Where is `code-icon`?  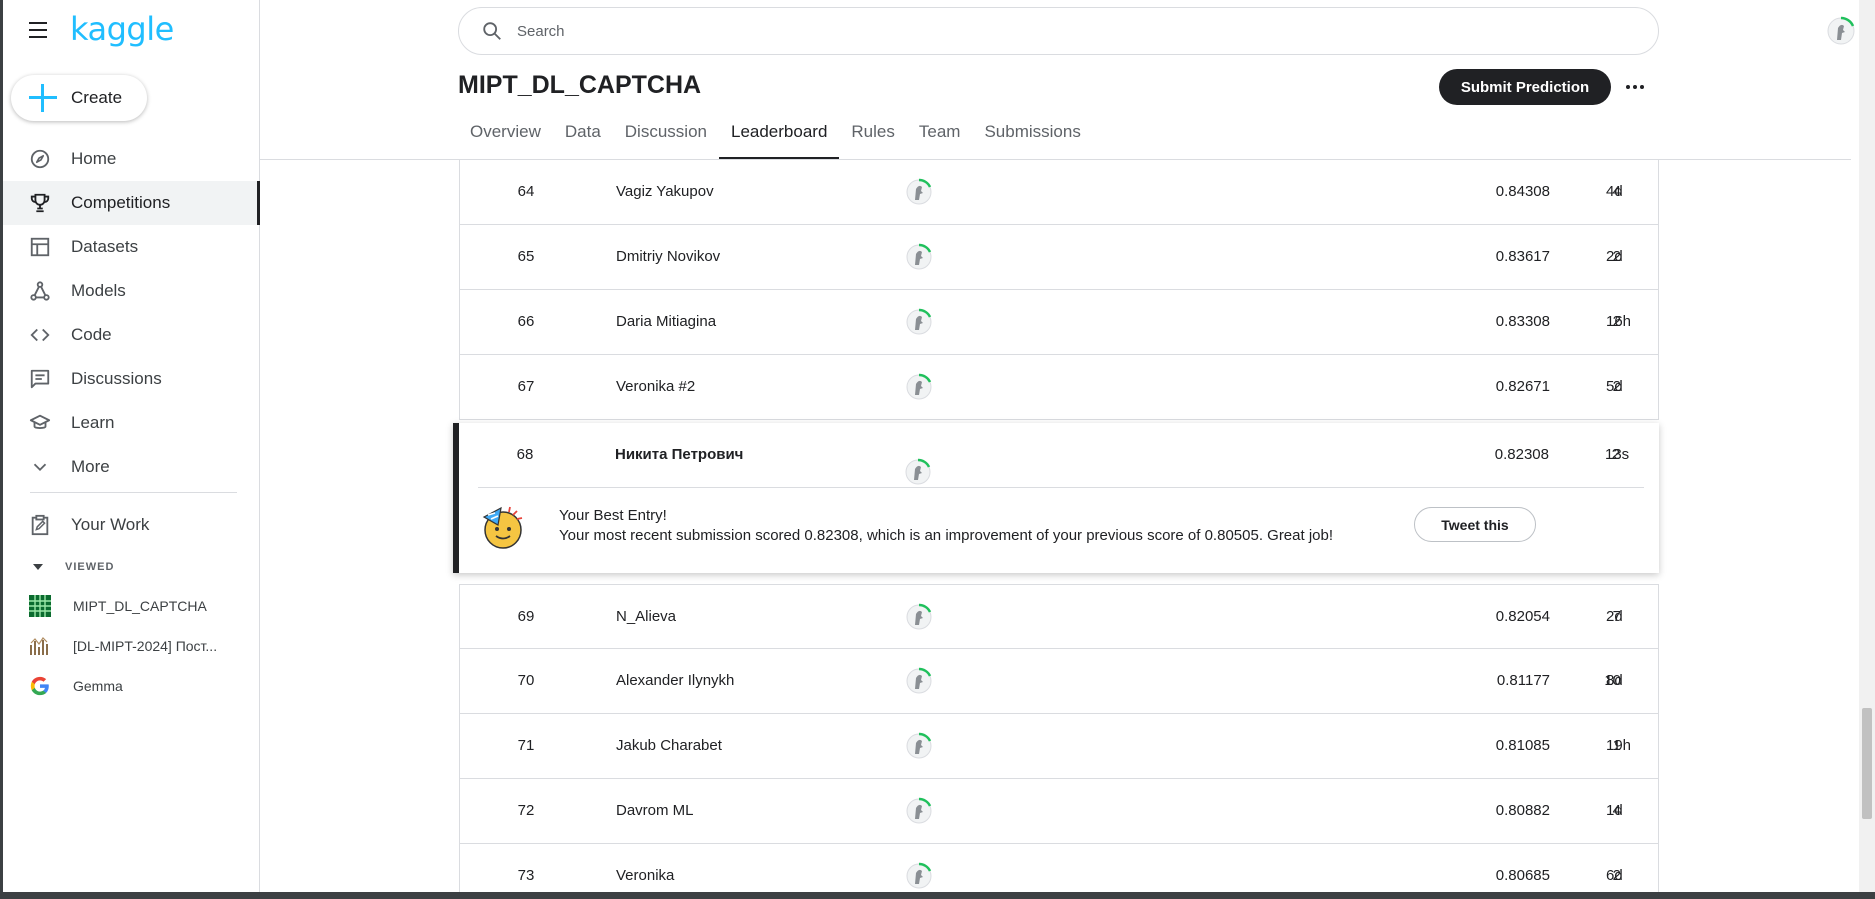 code-icon is located at coordinates (40, 335).